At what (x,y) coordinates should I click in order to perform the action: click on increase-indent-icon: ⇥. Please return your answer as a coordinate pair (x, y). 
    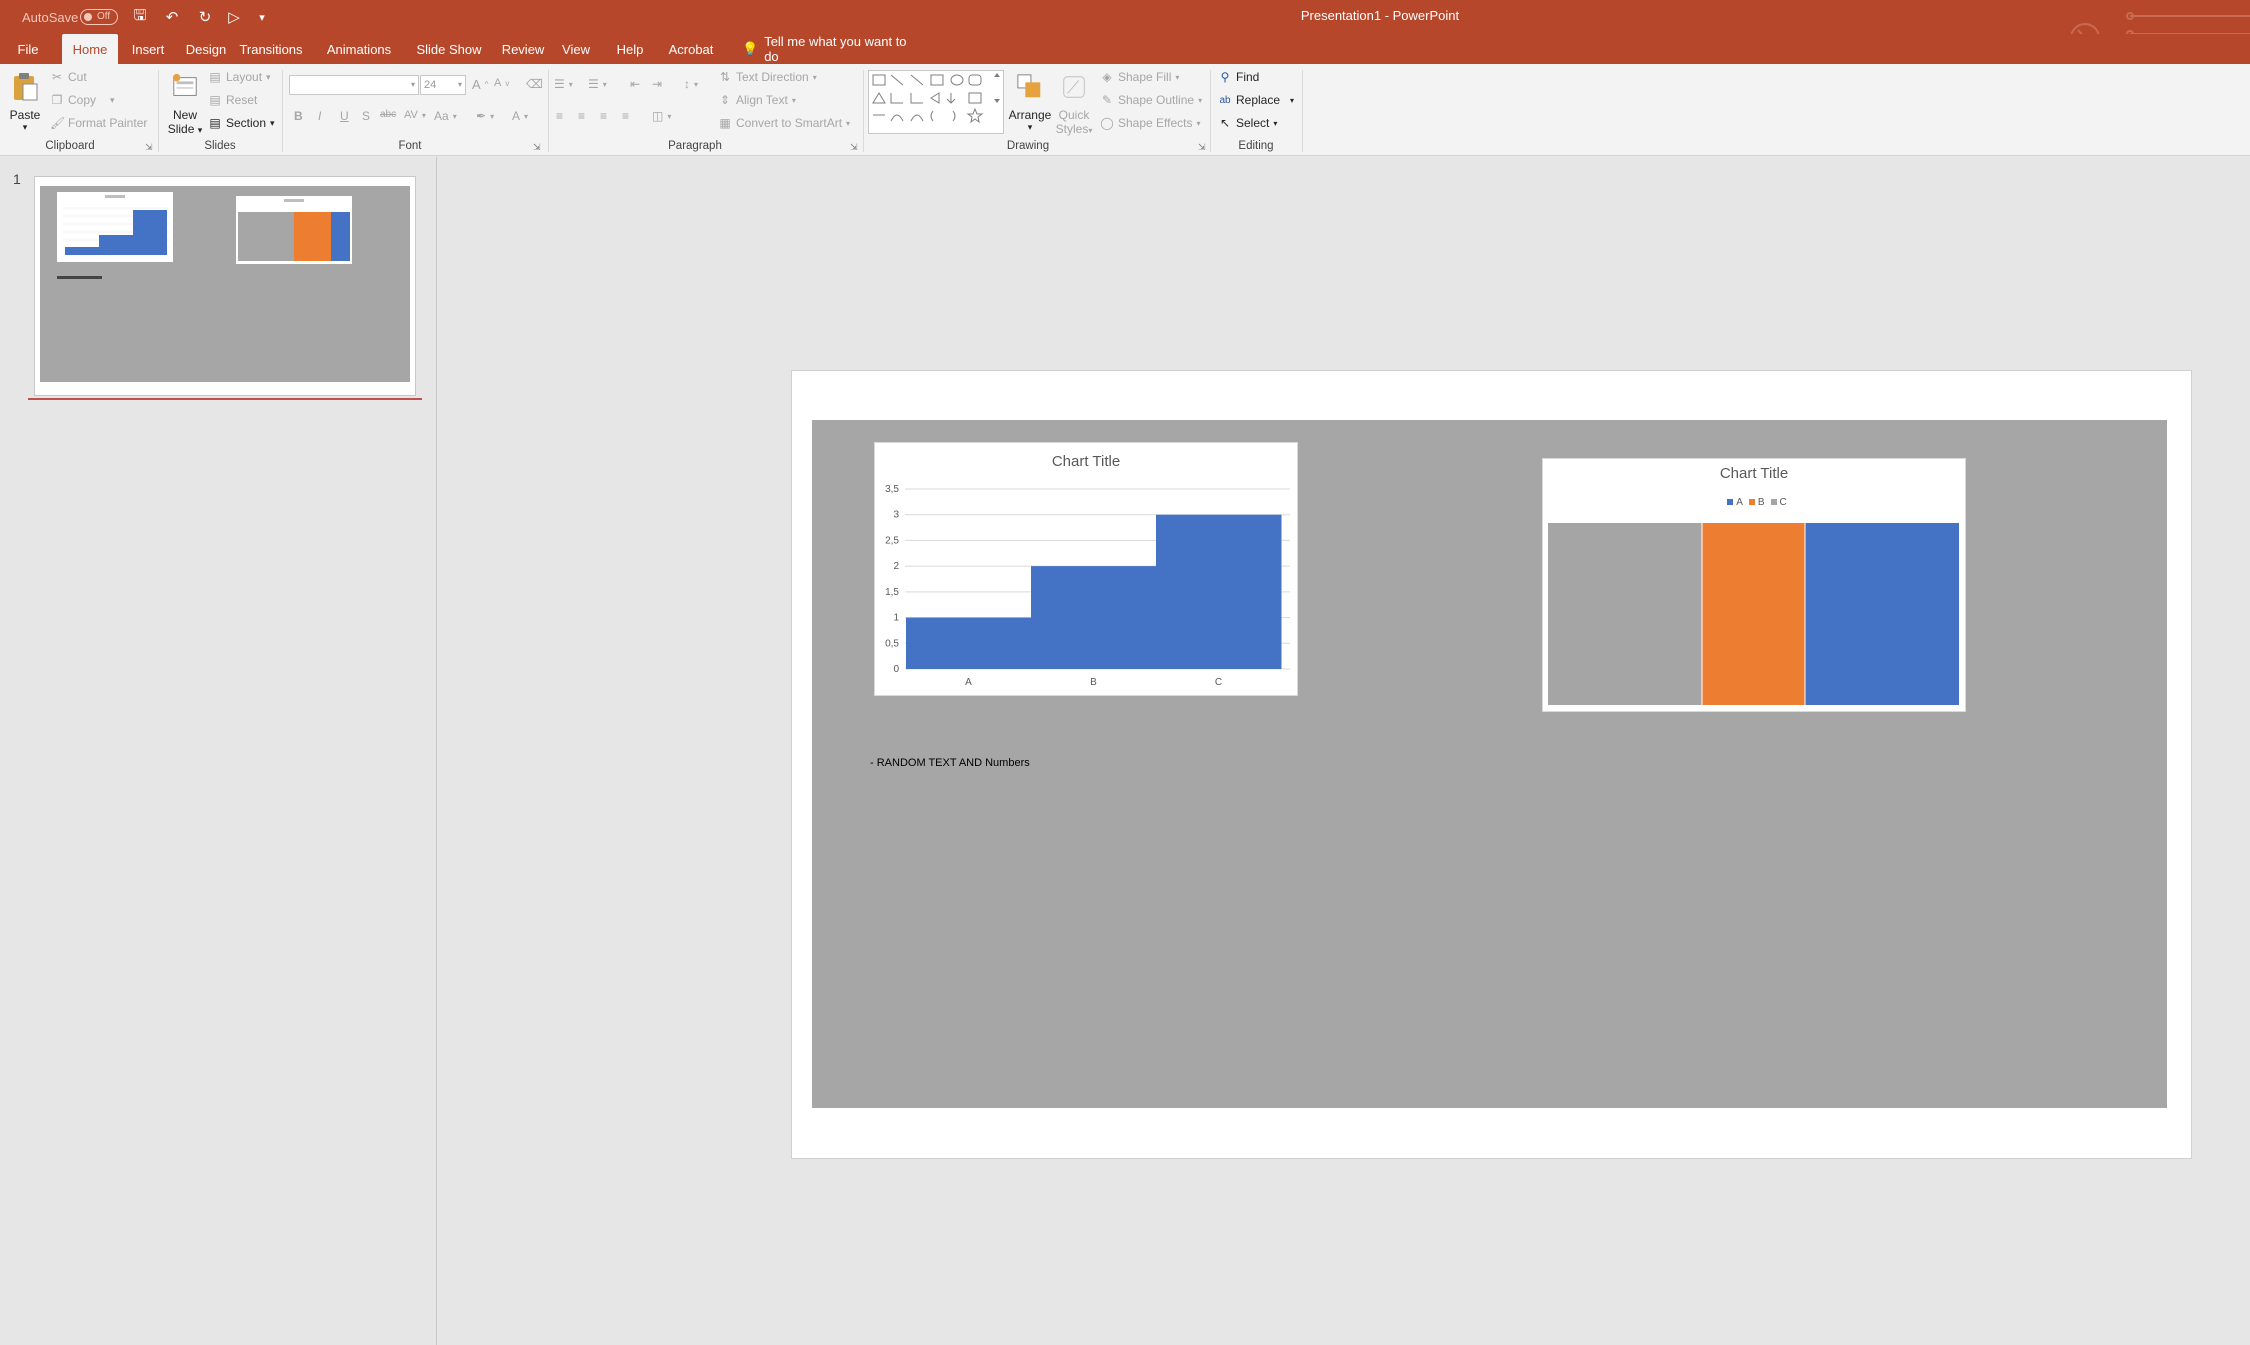
    Looking at the image, I should click on (657, 84).